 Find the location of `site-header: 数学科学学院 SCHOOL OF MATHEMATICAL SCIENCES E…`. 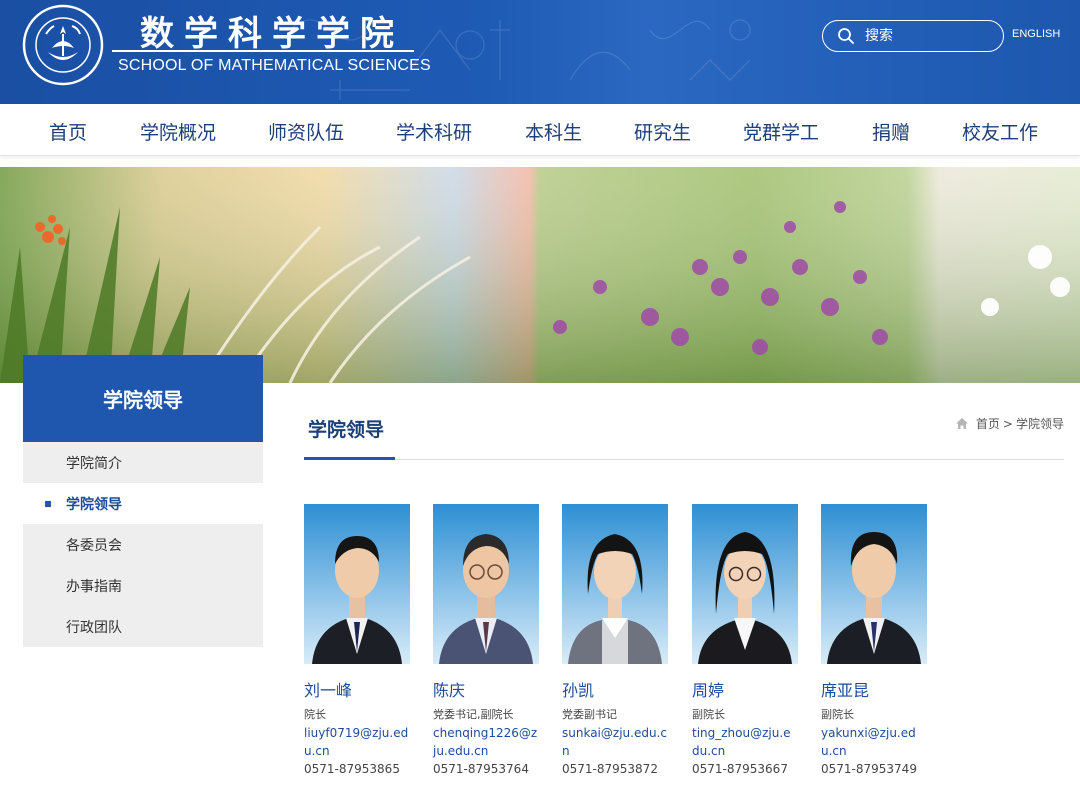

site-header: 数学科学学院 SCHOOL OF MATHEMATICAL SCIENCES E… is located at coordinates (540, 52).